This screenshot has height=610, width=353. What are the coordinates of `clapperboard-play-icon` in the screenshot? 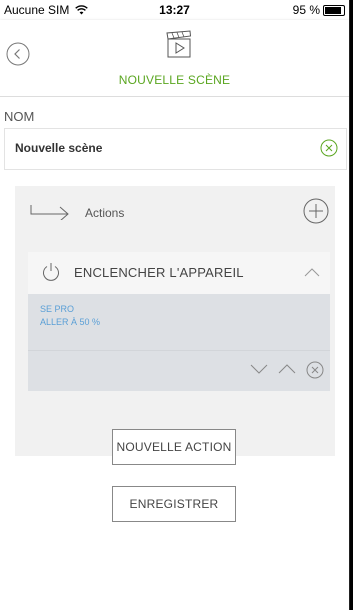 It's located at (179, 44).